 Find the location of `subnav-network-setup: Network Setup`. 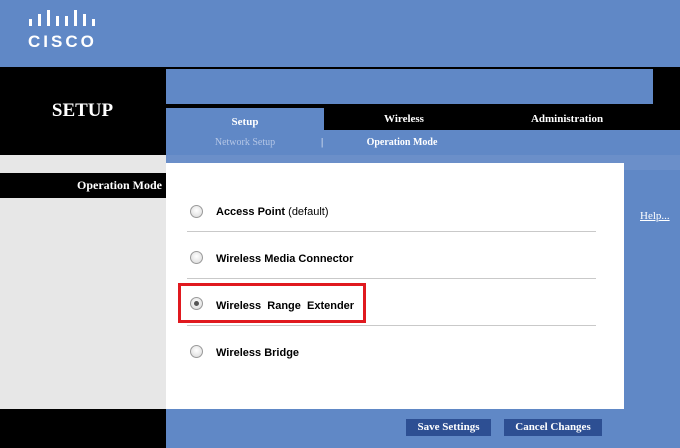

subnav-network-setup: Network Setup is located at coordinates (245, 142).